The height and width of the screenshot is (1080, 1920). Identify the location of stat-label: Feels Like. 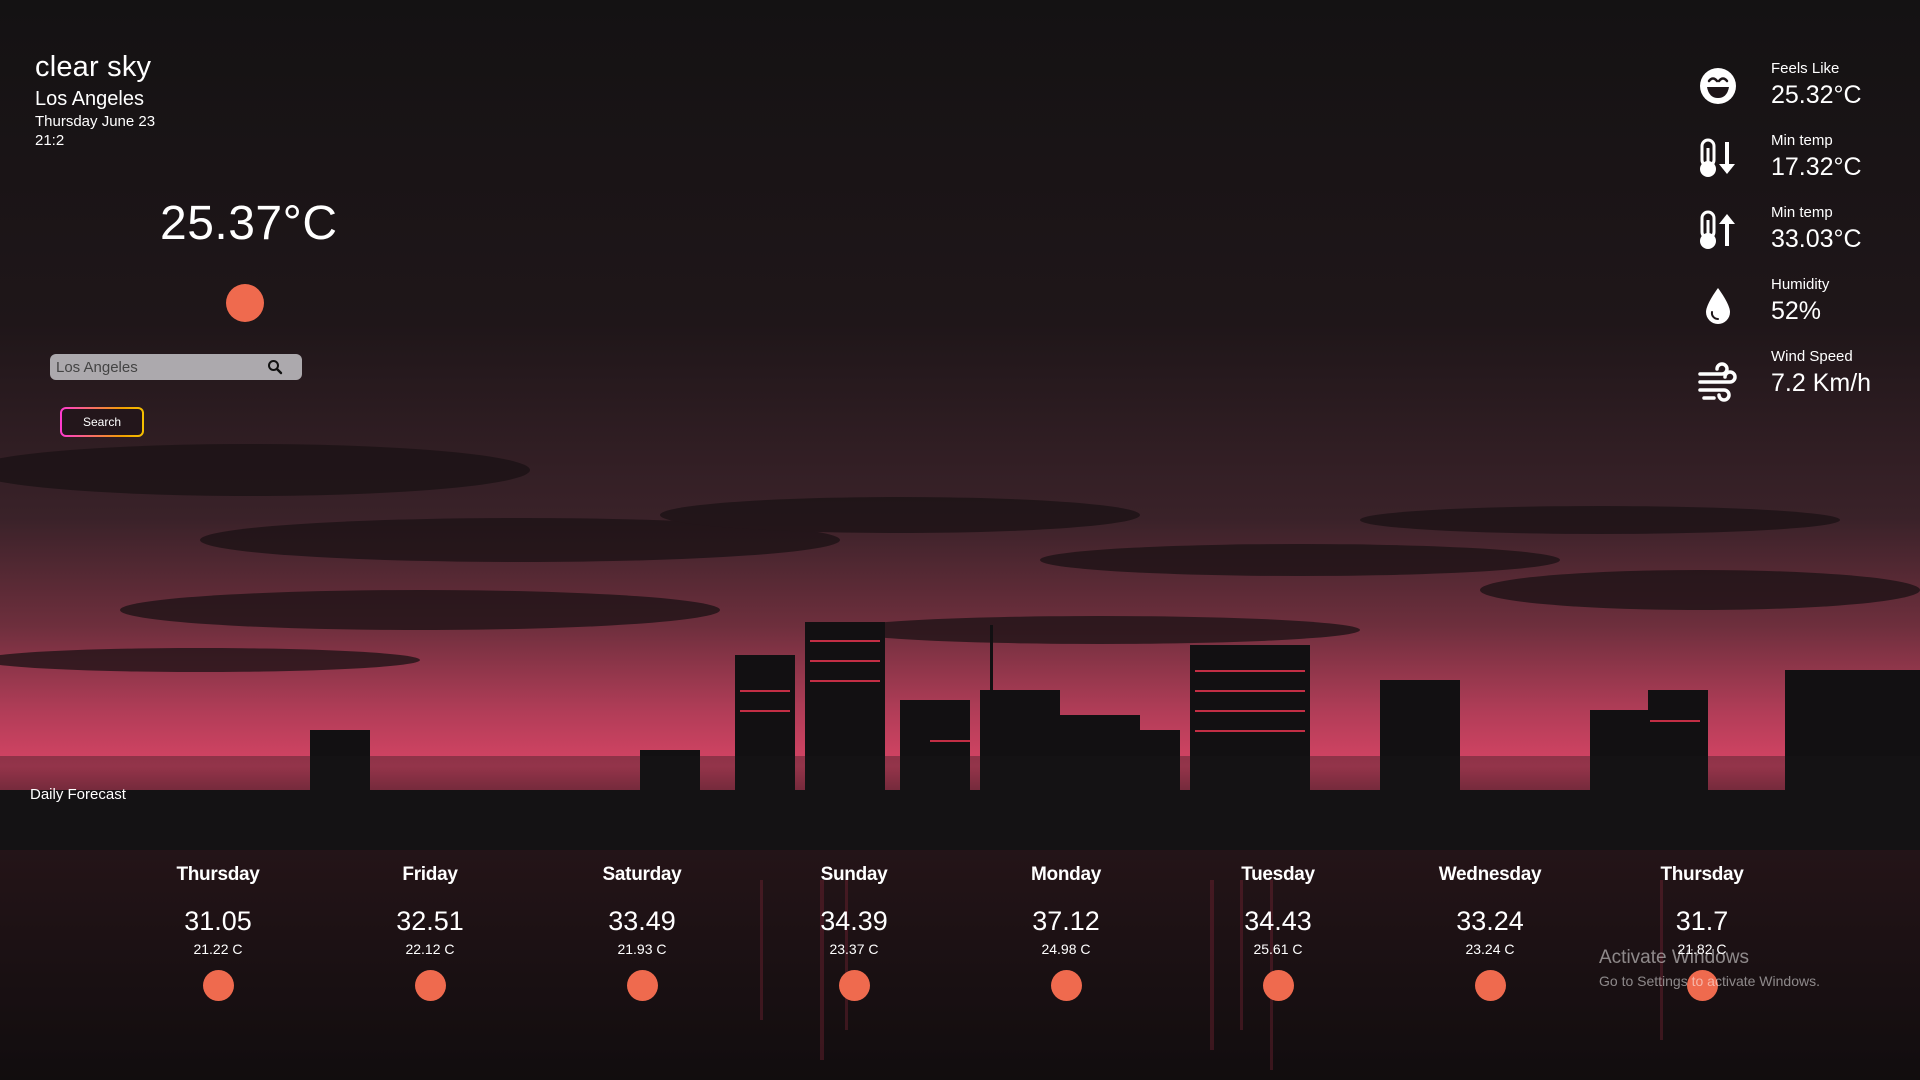
(1805, 68).